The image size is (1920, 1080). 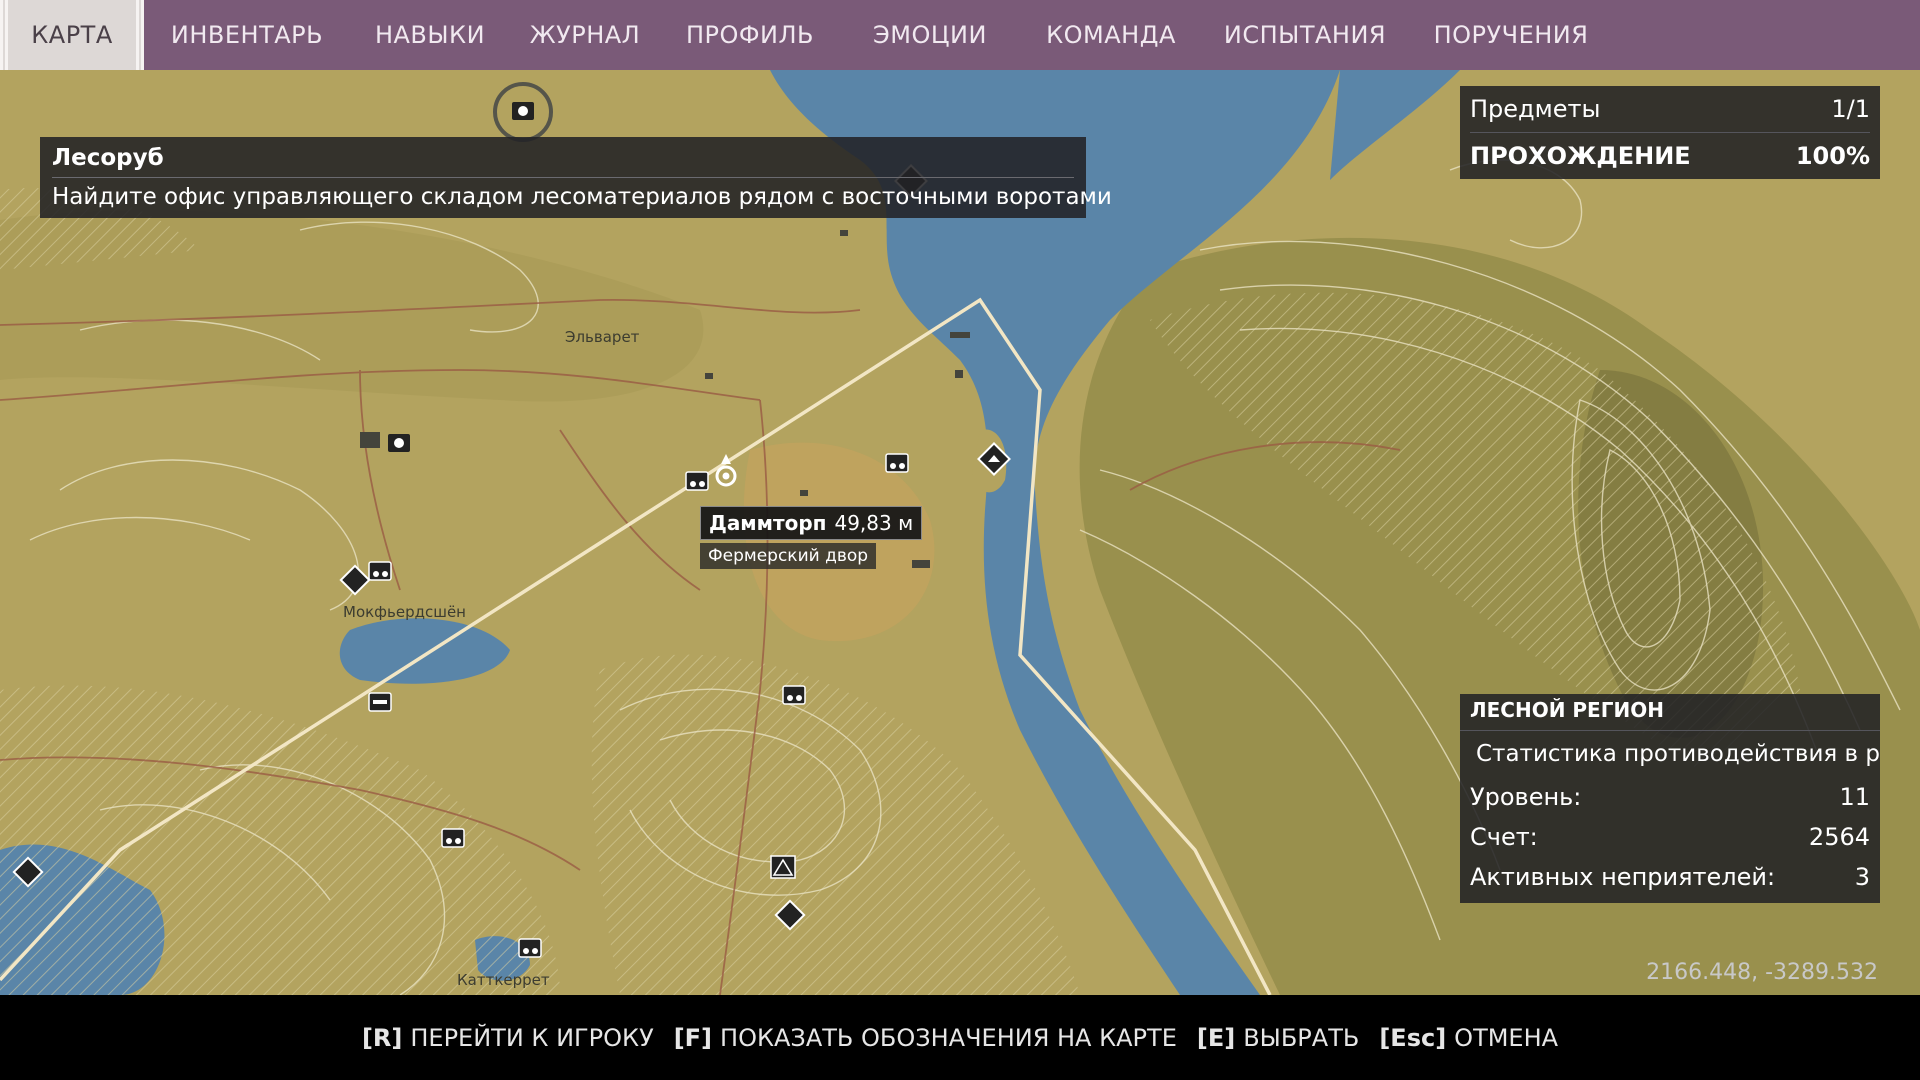 I want to click on hint-key: [E], so click(x=1216, y=1037).